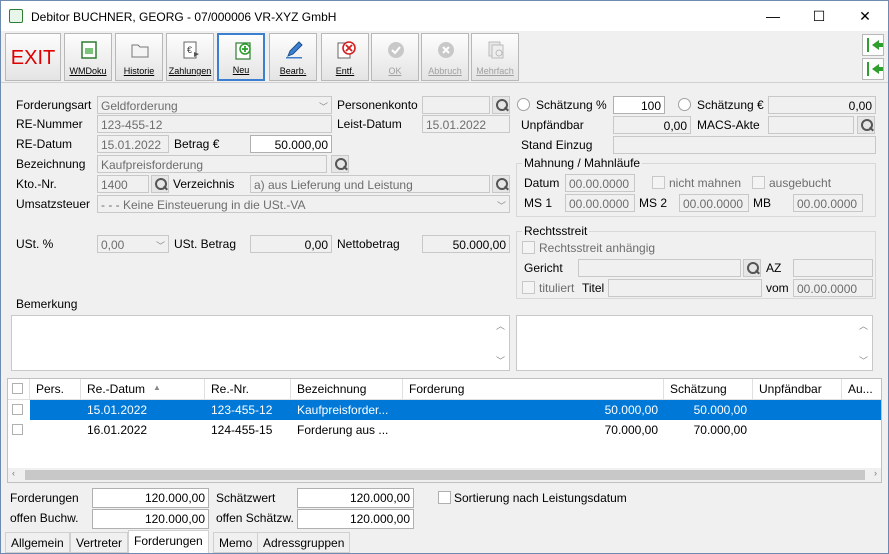 This screenshot has width=889, height=554. I want to click on nicht-mahnen-checkbox, so click(658, 182).